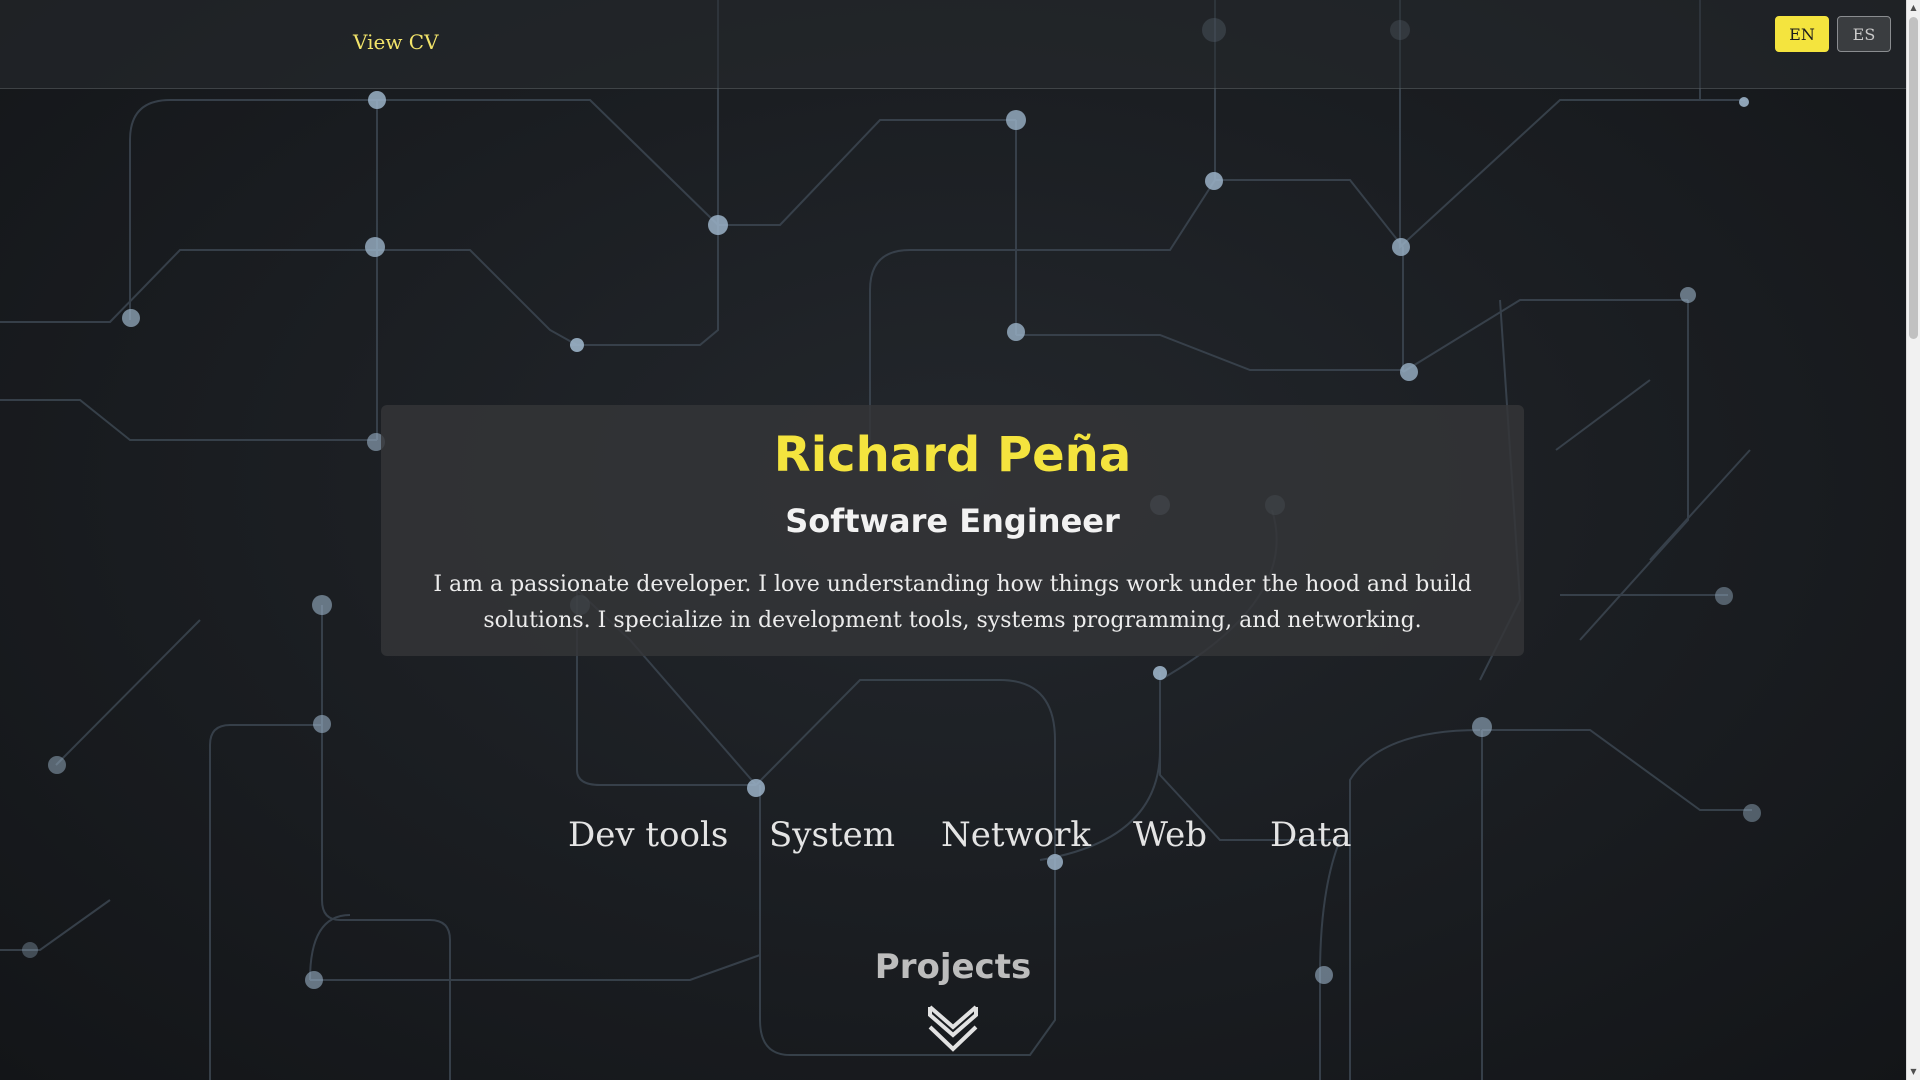 This screenshot has width=1920, height=1080. Describe the element at coordinates (1913, 8) in the screenshot. I see `scroll-up-arrow-icon: ▲` at that location.